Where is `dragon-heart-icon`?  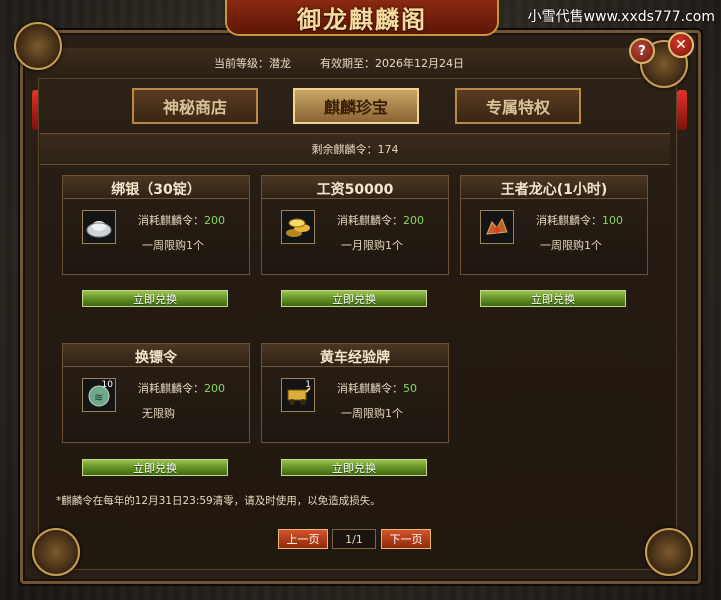 dragon-heart-icon is located at coordinates (497, 227).